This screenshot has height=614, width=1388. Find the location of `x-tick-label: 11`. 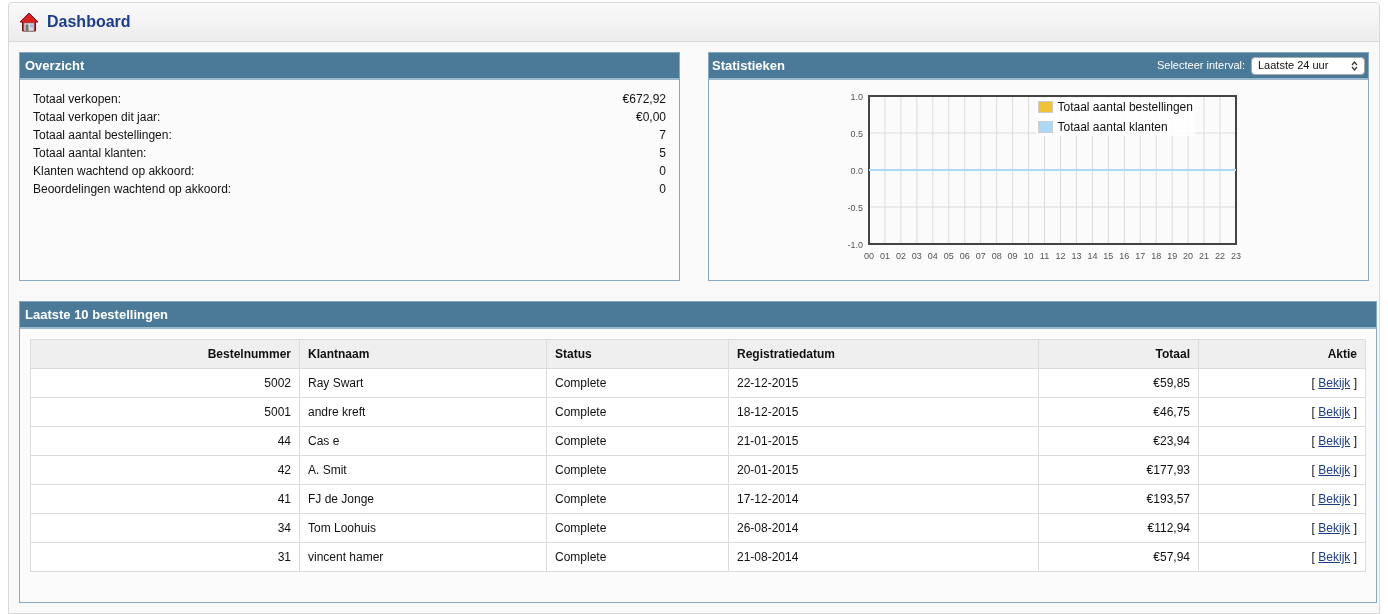

x-tick-label: 11 is located at coordinates (1044, 256).